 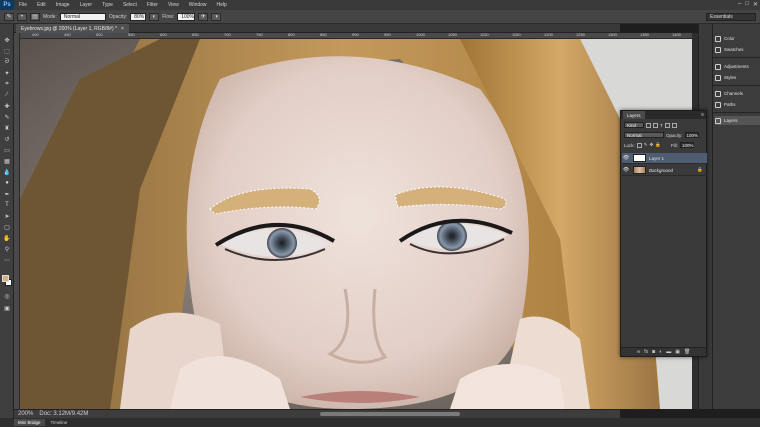 What do you see at coordinates (731, 17) in the screenshot?
I see `workspace-select: Essentials` at bounding box center [731, 17].